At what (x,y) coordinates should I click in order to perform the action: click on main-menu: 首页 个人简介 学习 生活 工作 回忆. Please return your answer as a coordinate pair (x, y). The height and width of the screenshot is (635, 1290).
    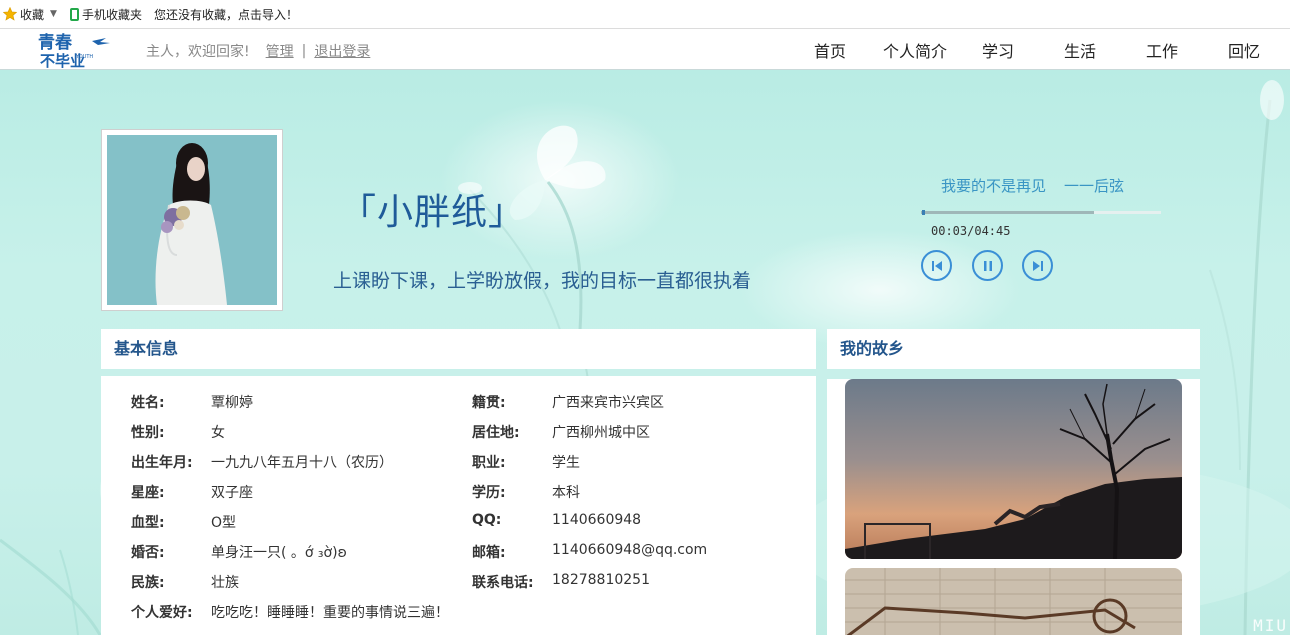
    Looking at the image, I should click on (1041, 50).